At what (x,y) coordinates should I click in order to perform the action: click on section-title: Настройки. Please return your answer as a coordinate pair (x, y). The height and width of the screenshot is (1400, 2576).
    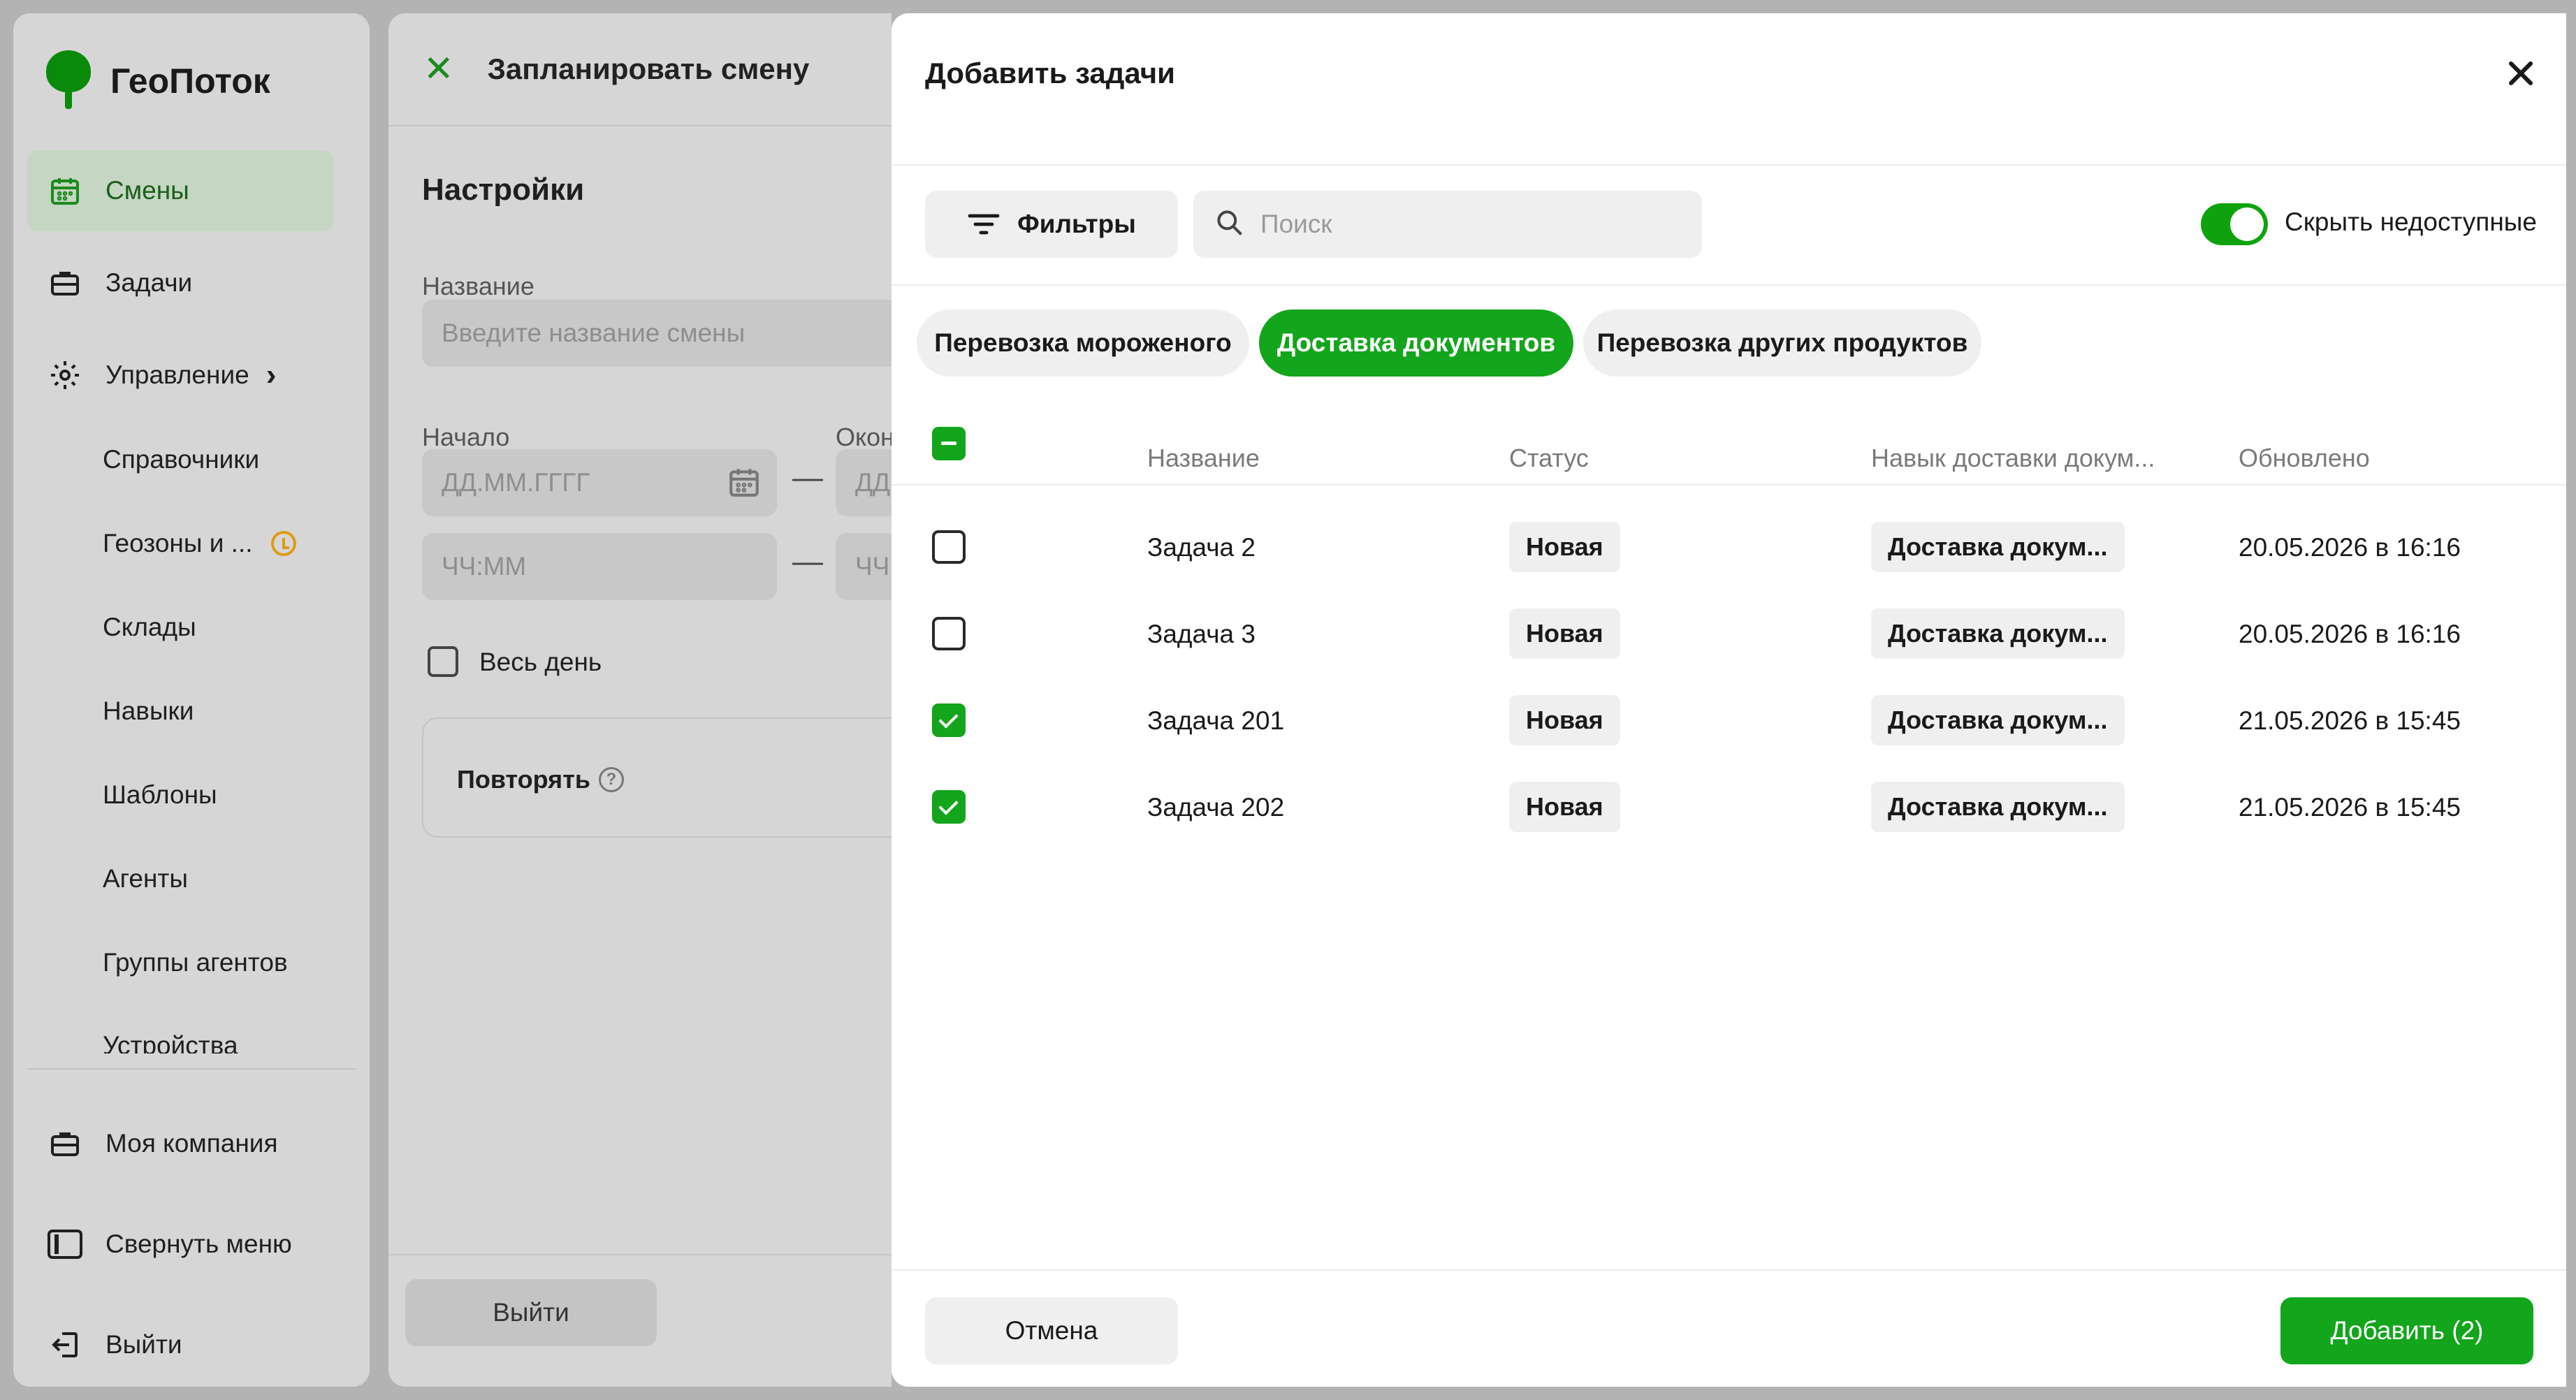
    Looking at the image, I should click on (503, 190).